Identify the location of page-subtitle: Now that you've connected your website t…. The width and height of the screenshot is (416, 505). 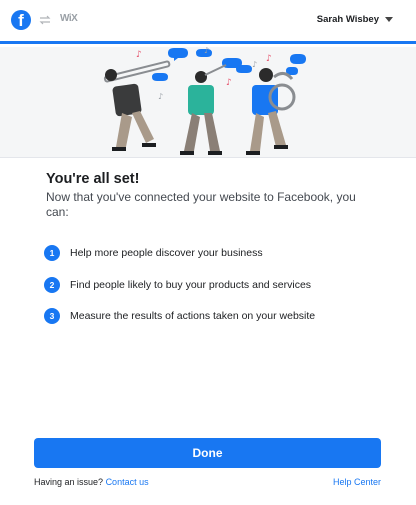
(201, 204).